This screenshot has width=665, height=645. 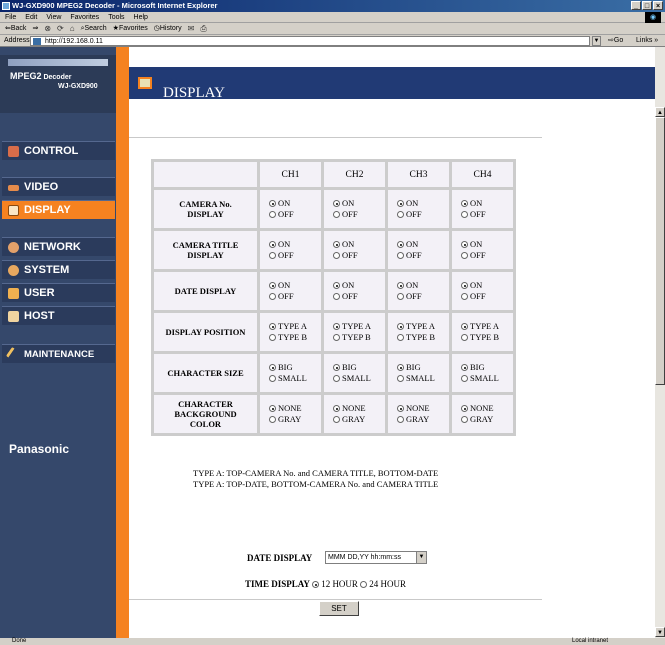 I want to click on vertical-scrollbar: ▲ ▼, so click(x=660, y=342).